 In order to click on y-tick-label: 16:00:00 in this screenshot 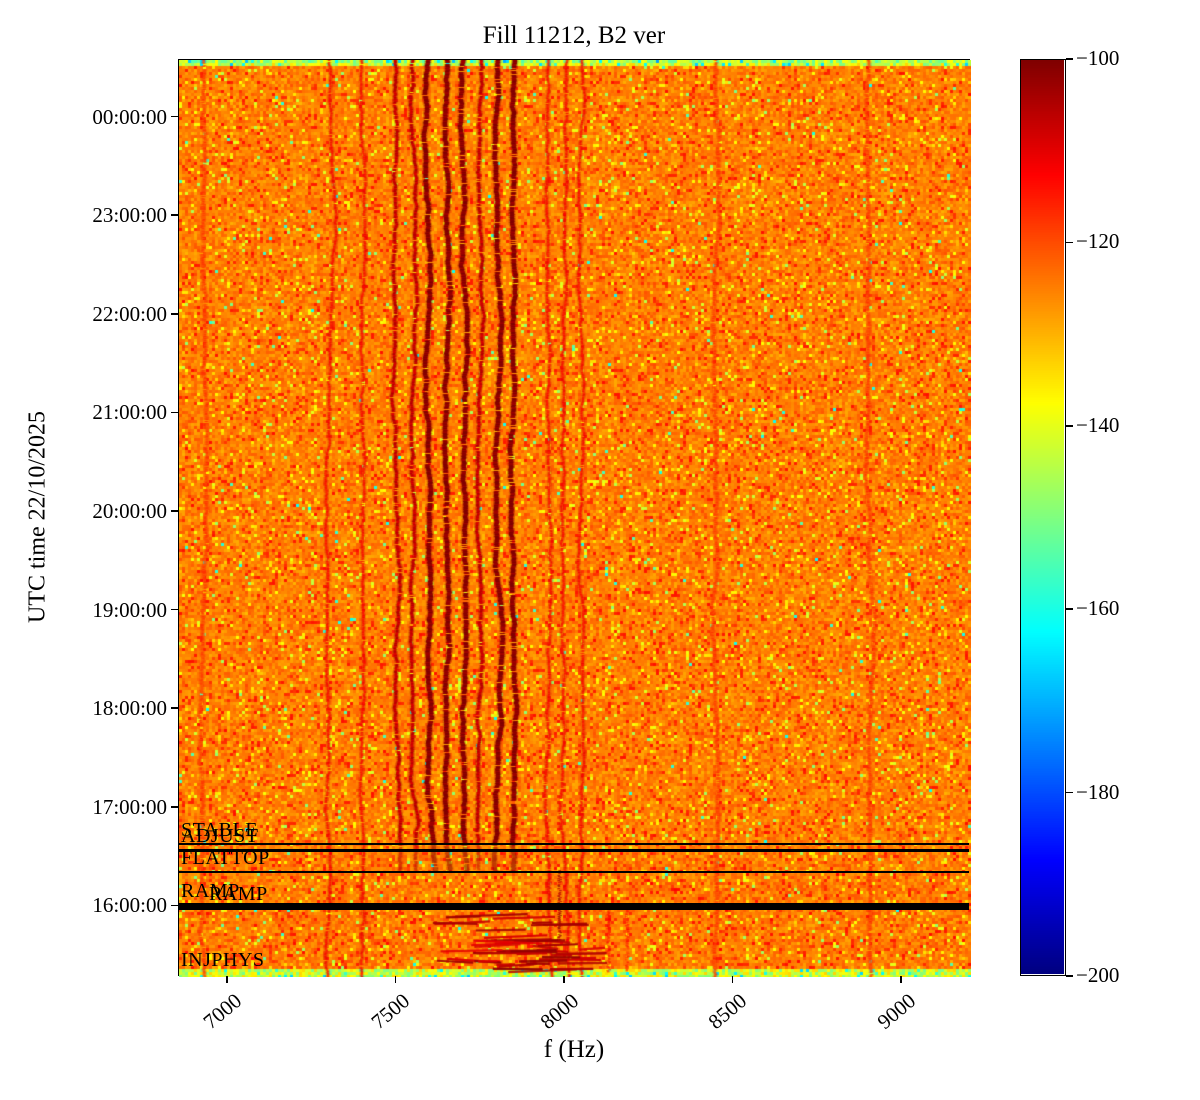, I will do `click(129, 905)`.